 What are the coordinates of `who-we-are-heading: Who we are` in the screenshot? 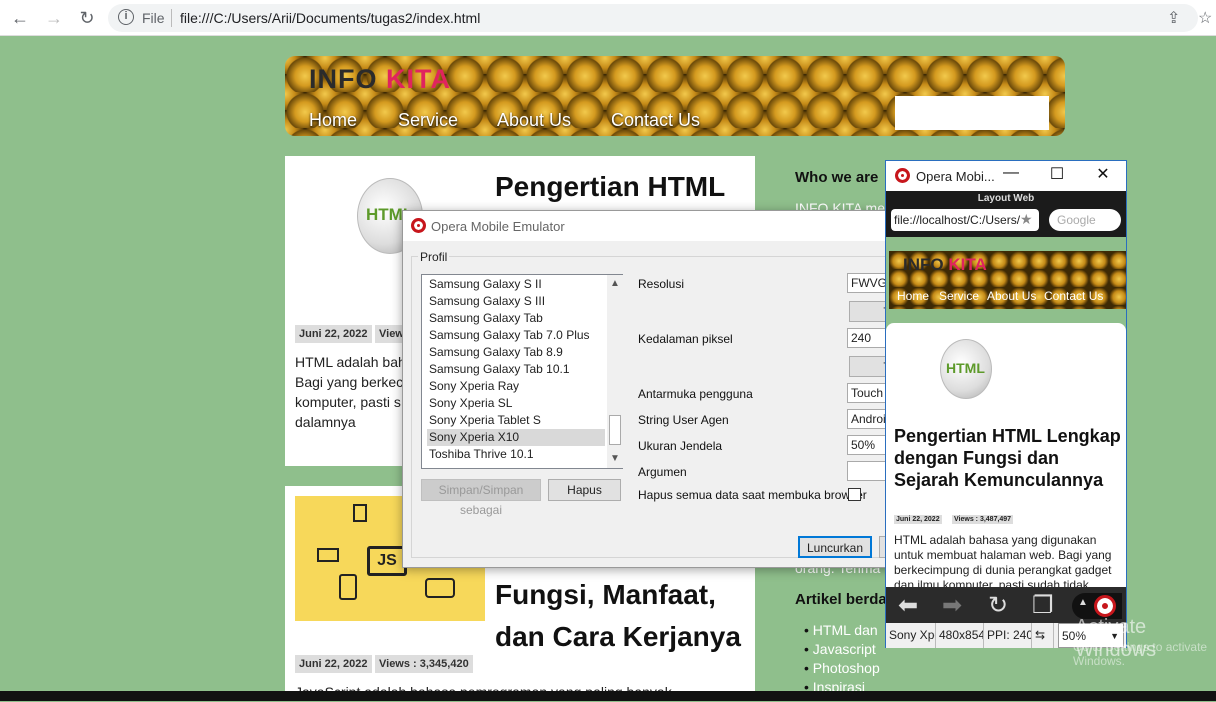 It's located at (837, 177).